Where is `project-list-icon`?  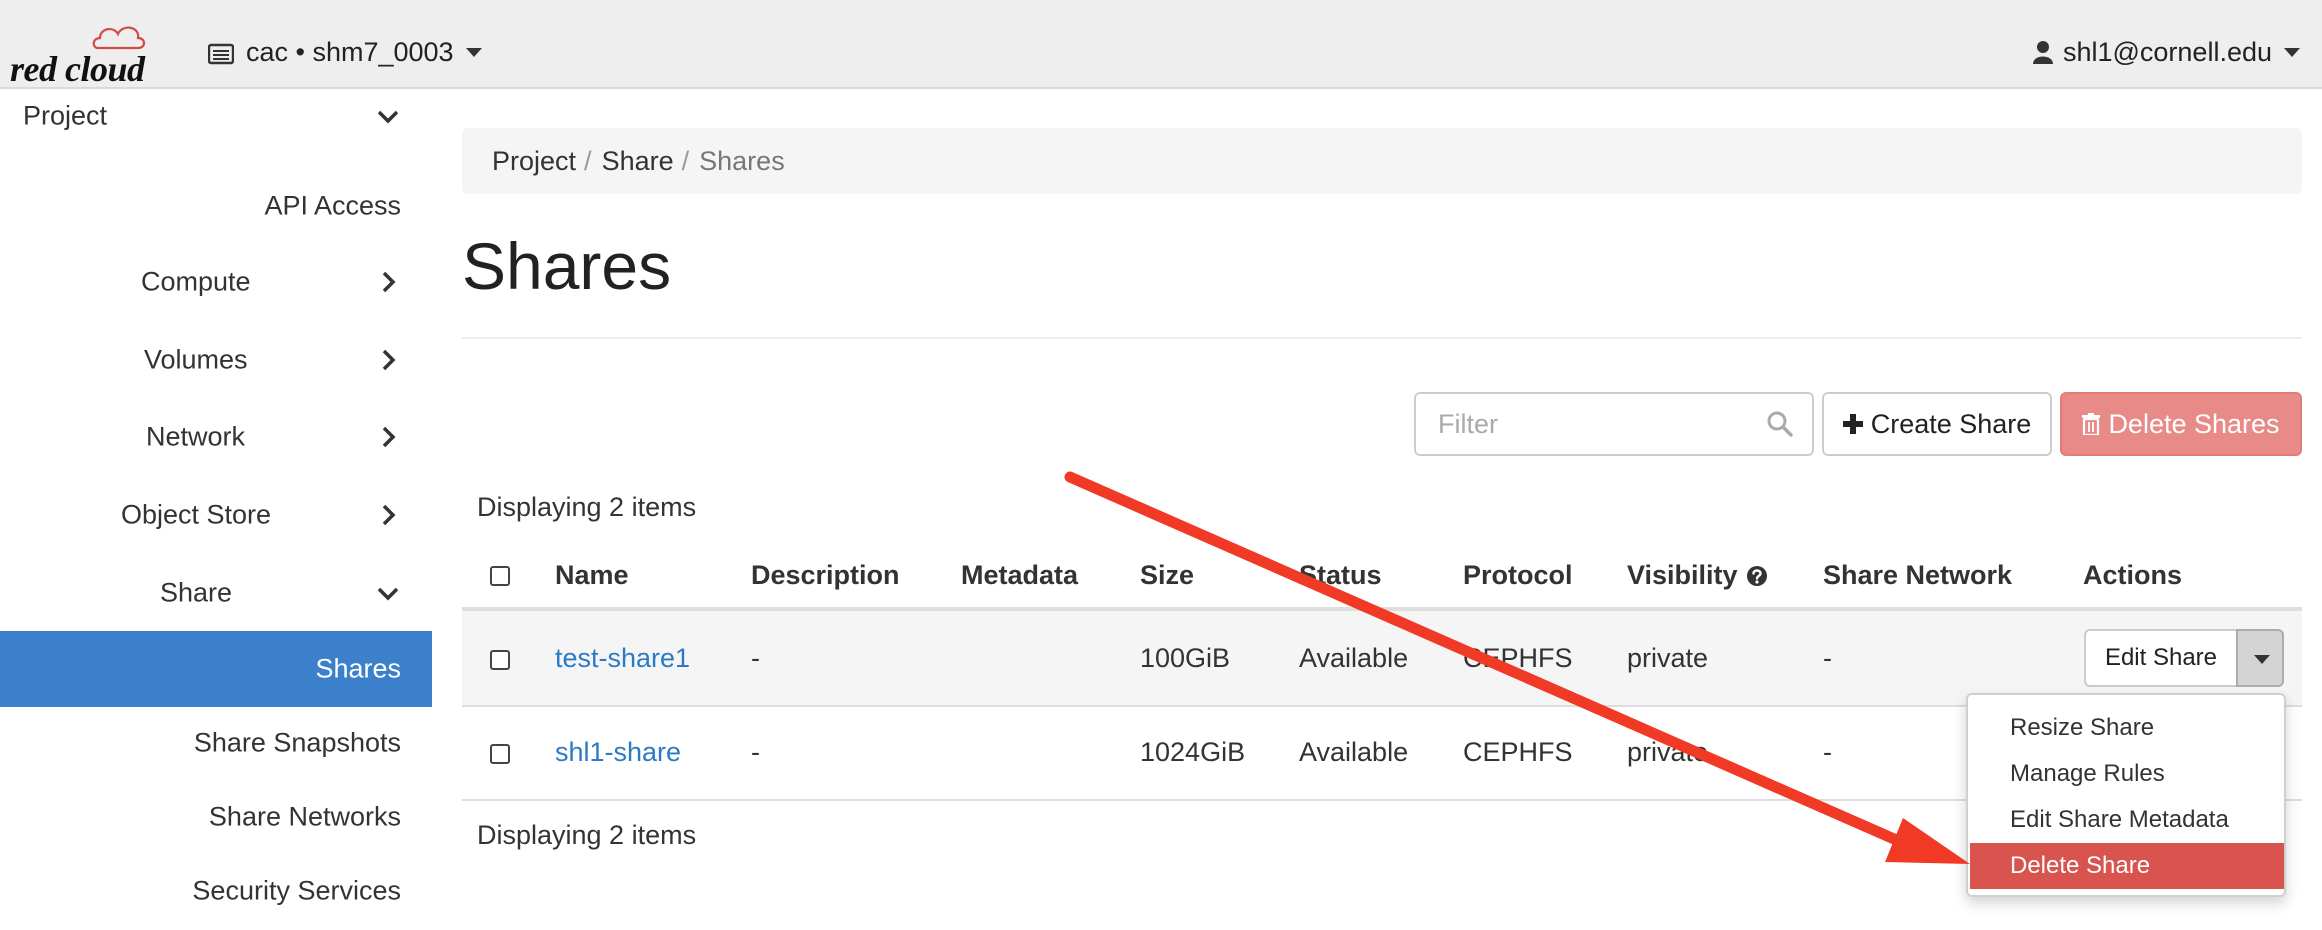
project-list-icon is located at coordinates (221, 53).